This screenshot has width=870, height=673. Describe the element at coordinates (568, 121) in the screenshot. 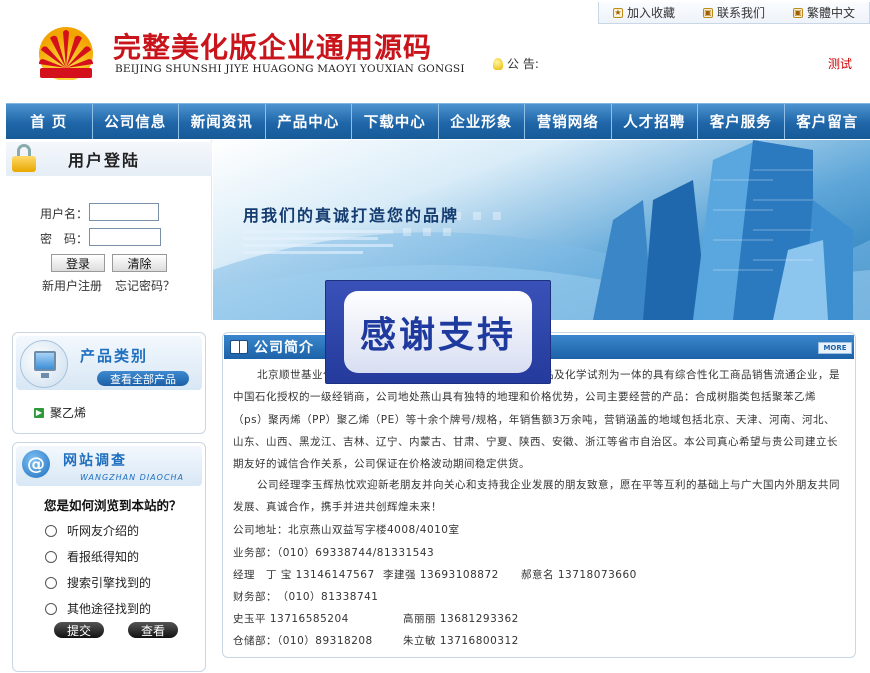

I see `nav-marketing-network: 营销网络` at that location.